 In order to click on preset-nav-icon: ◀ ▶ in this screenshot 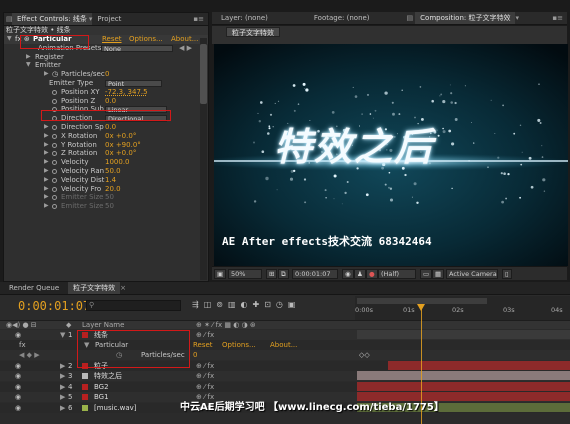, I will do `click(185, 48)`.